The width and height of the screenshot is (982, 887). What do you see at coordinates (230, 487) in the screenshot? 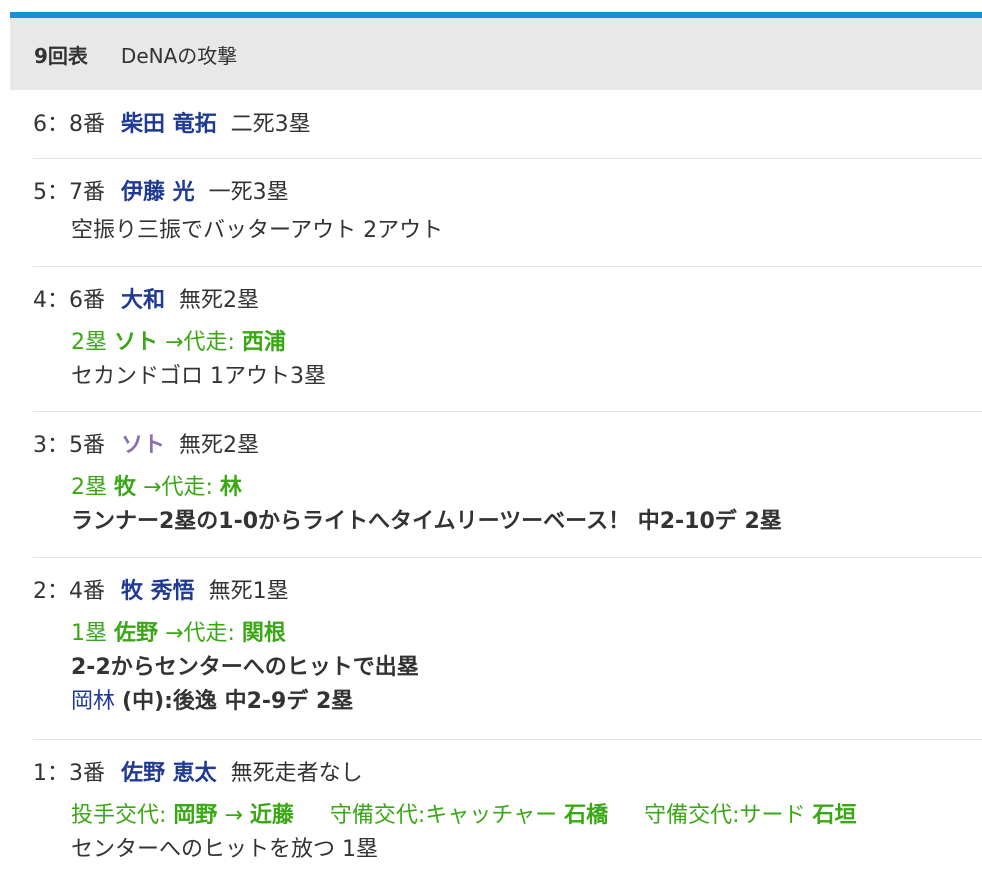
I see `pinch-runner-name: 林` at bounding box center [230, 487].